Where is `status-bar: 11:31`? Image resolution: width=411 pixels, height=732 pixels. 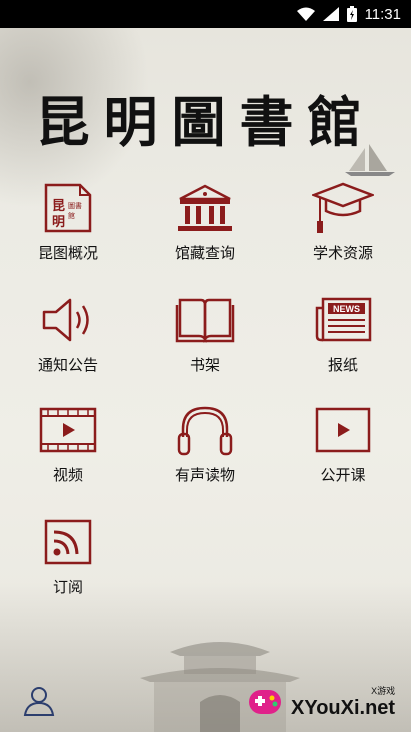
status-bar: 11:31 is located at coordinates (205, 14).